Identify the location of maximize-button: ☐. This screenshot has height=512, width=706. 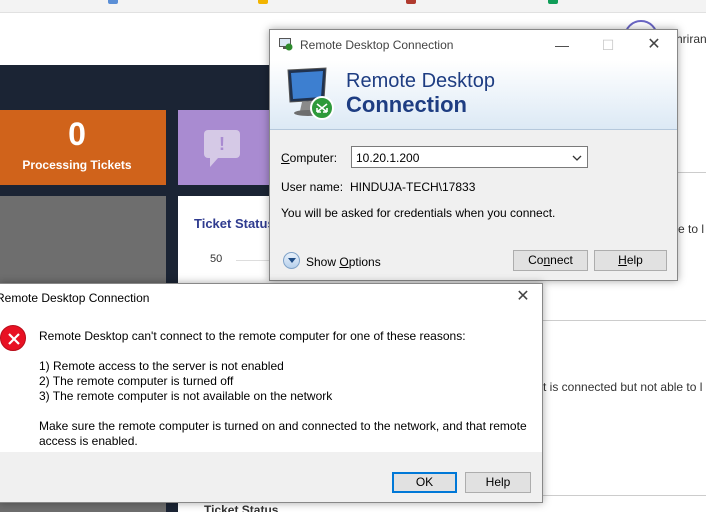
(608, 45).